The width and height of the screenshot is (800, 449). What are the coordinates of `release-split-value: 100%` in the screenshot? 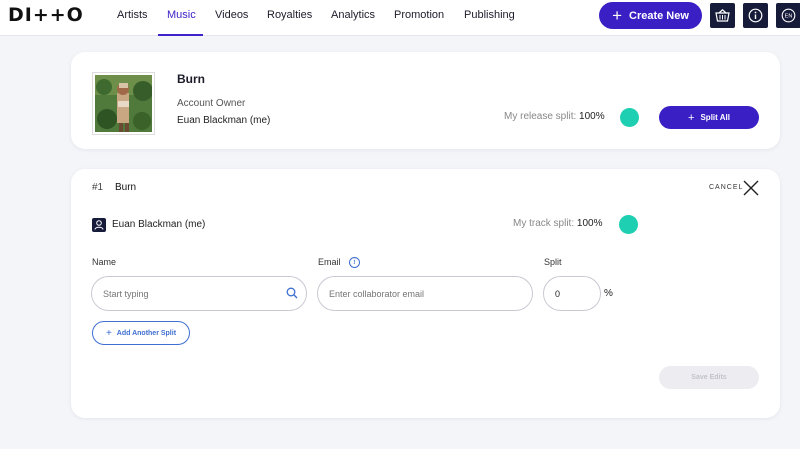 It's located at (592, 116).